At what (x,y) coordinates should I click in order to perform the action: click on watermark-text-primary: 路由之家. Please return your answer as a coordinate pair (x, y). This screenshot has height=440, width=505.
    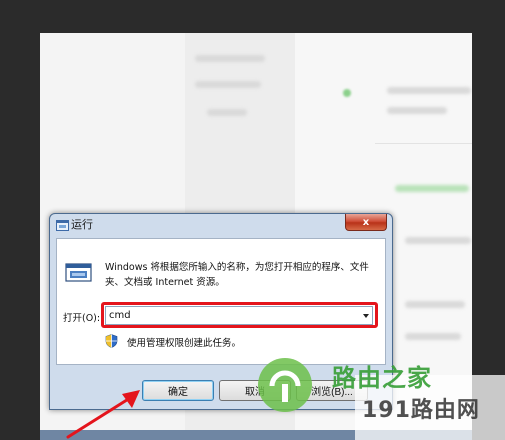
    Looking at the image, I should click on (382, 378).